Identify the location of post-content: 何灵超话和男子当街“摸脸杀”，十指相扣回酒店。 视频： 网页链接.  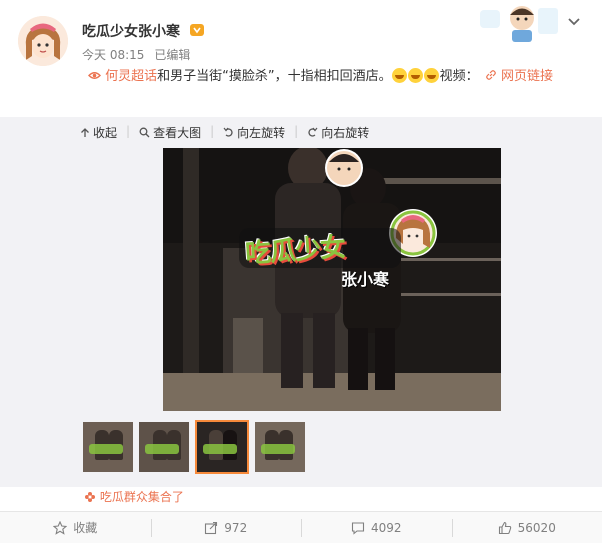
(332, 77).